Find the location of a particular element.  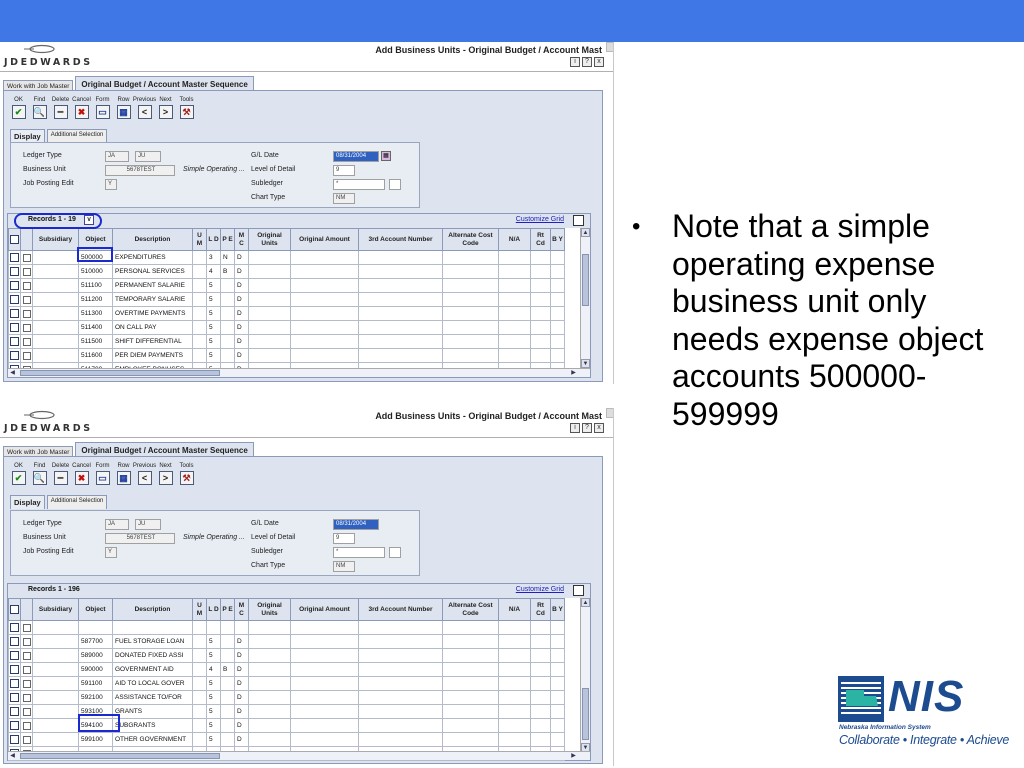

object-cell: 590000 is located at coordinates (95, 669).